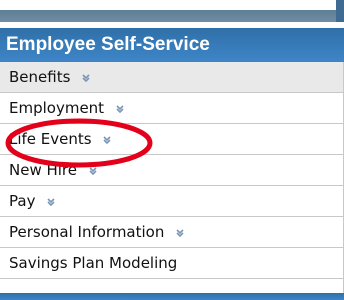 Image resolution: width=344 pixels, height=300 pixels. I want to click on menu-item-label: Employment, so click(67, 108).